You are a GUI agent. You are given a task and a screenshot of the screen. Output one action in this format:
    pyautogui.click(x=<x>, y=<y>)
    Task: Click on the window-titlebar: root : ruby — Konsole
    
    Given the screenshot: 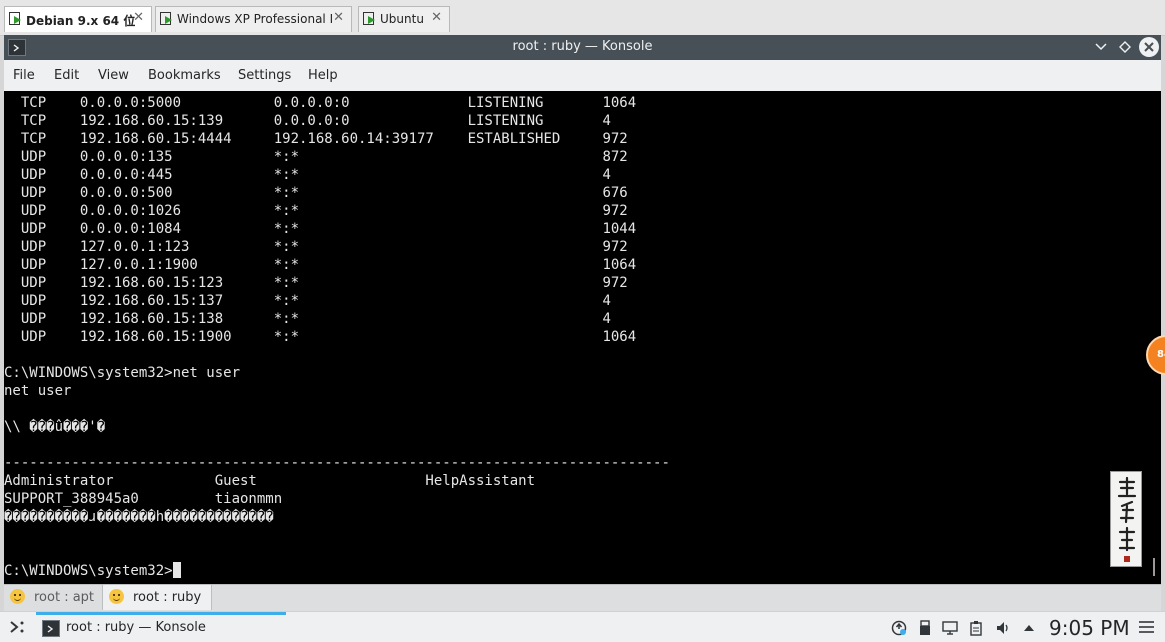 What is the action you would take?
    pyautogui.click(x=582, y=47)
    